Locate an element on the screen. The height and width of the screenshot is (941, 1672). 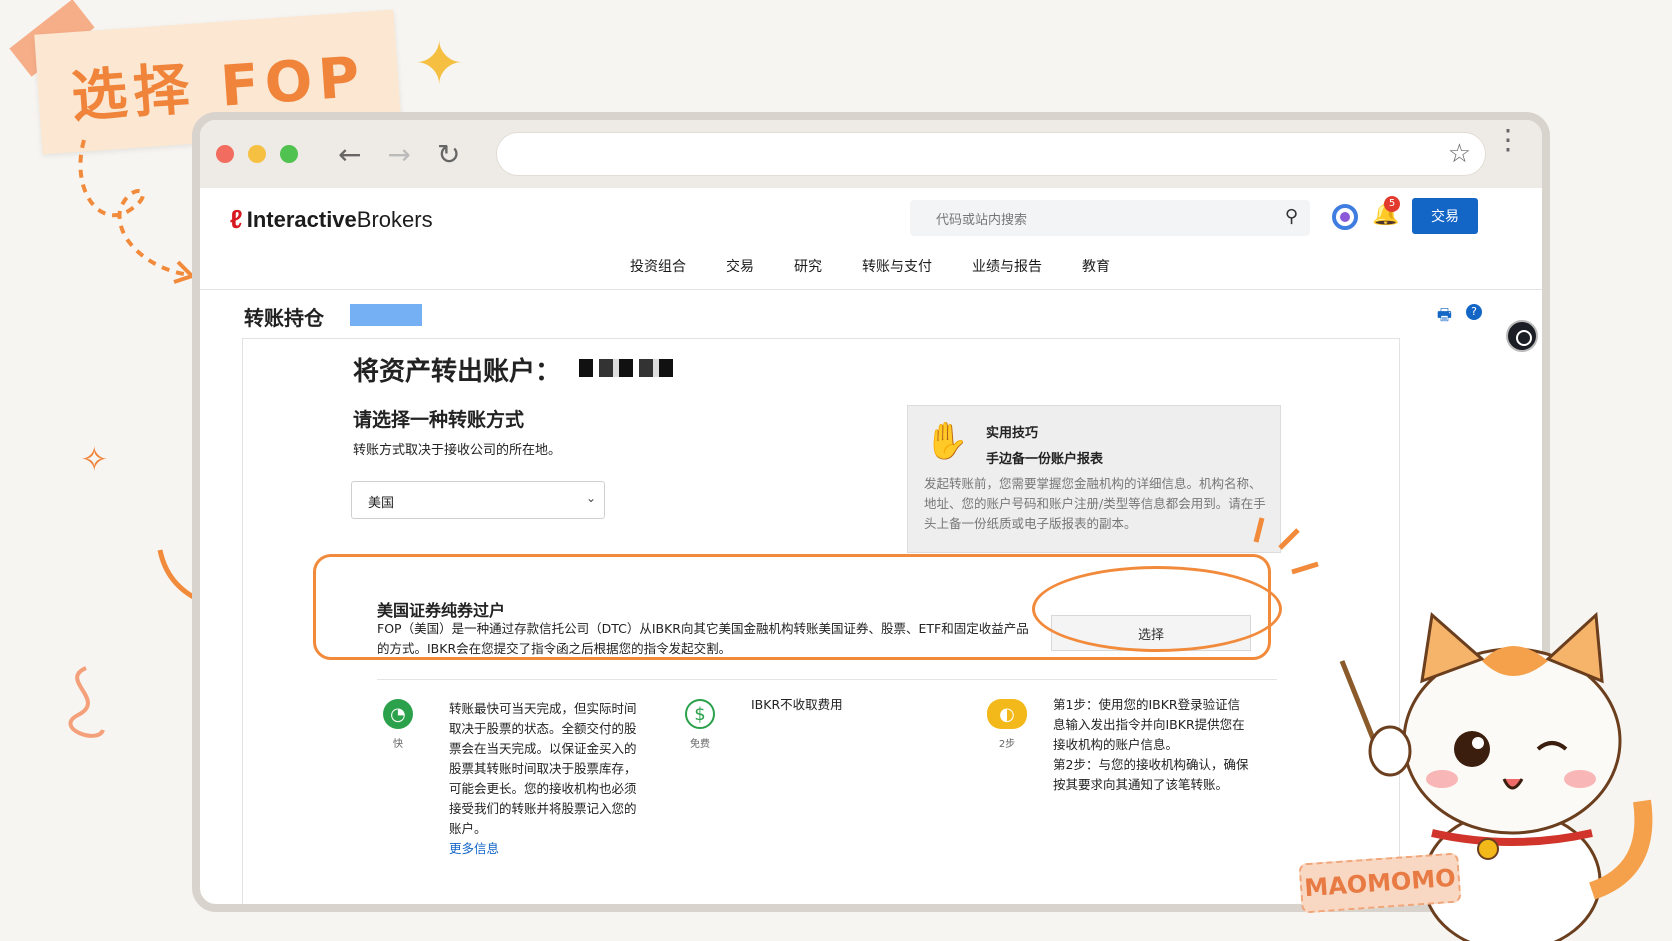
maximize-dot is located at coordinates (289, 154).